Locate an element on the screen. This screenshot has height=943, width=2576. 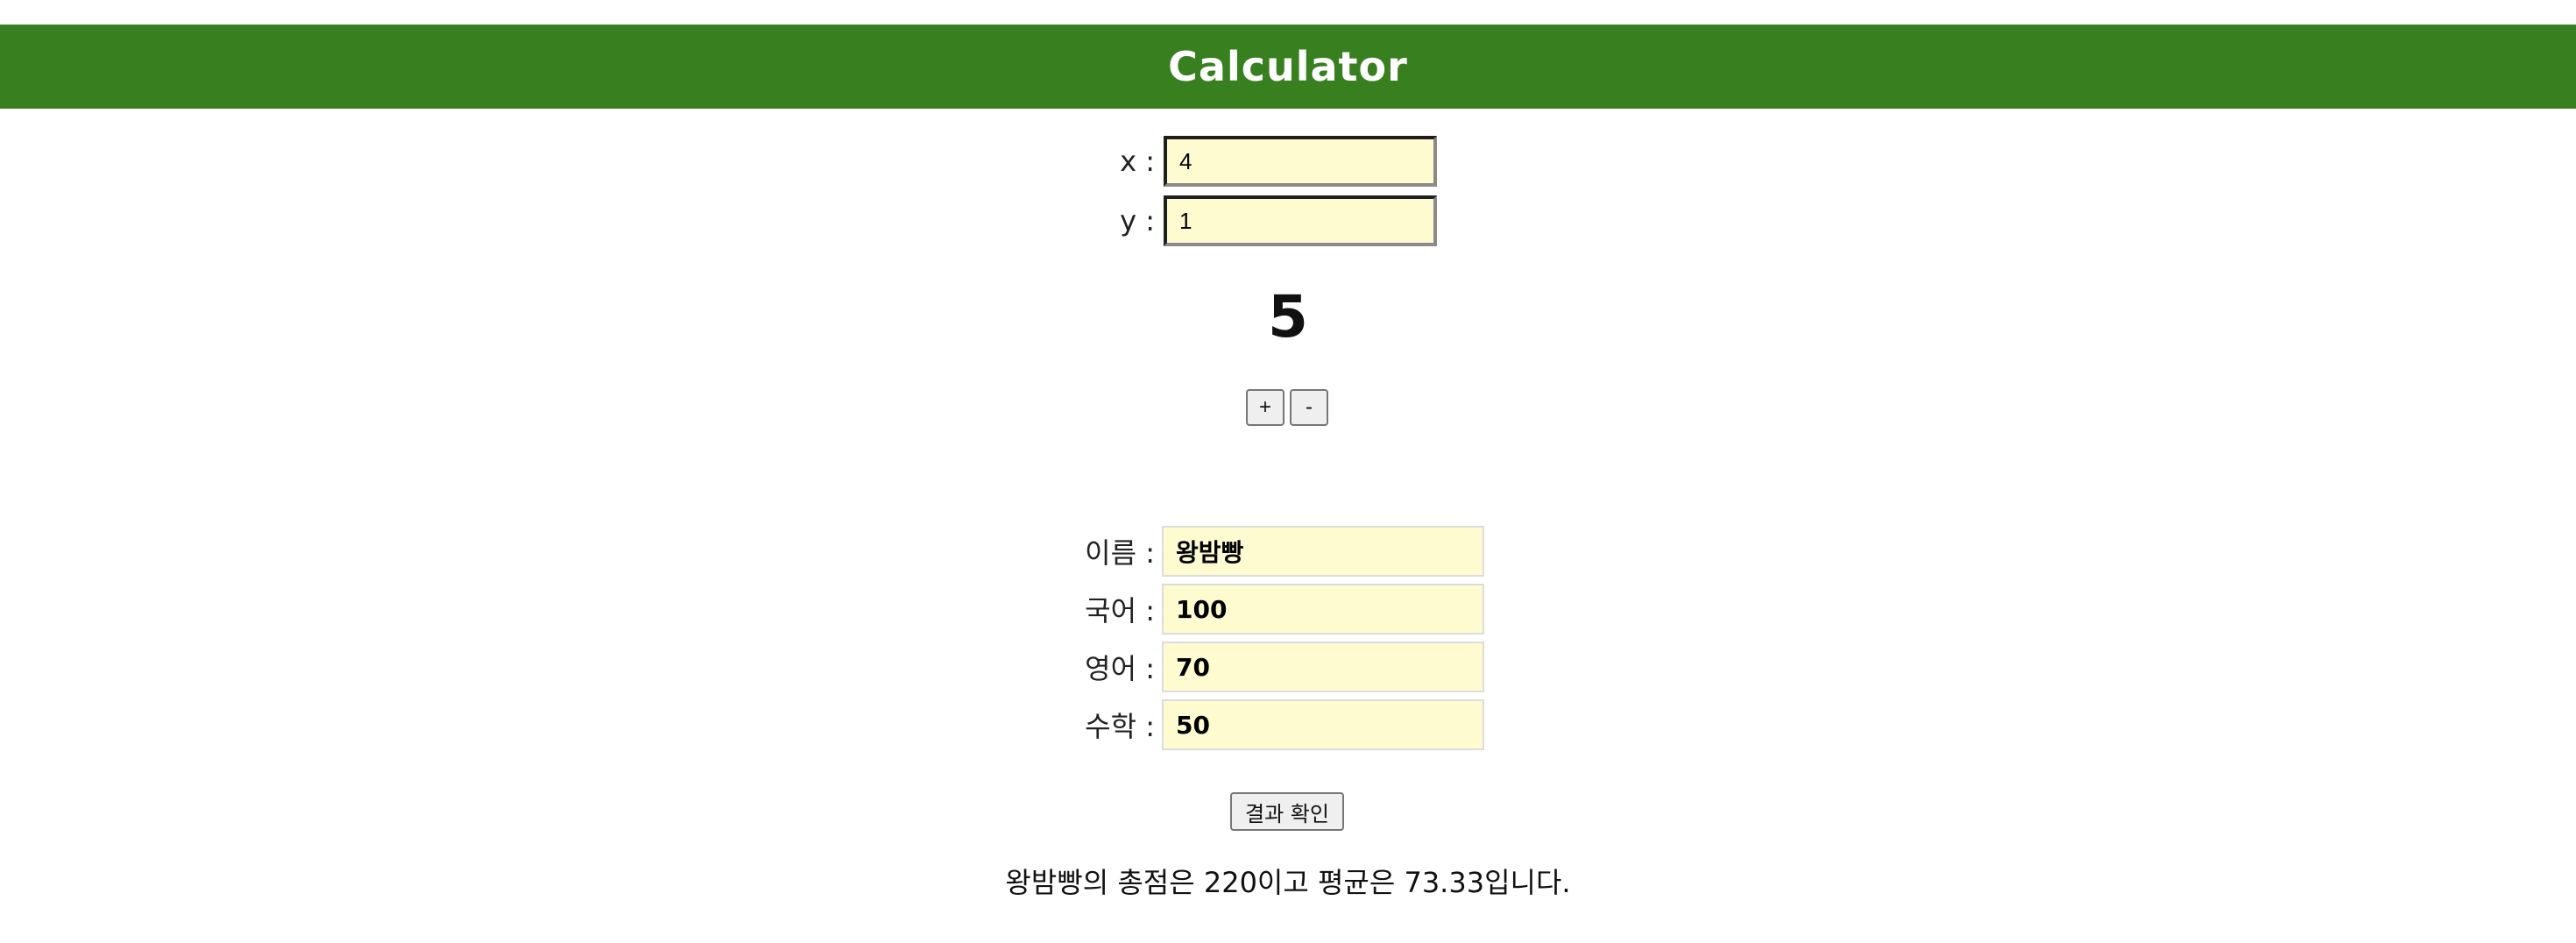
header-bar: Calculator is located at coordinates (1288, 67).